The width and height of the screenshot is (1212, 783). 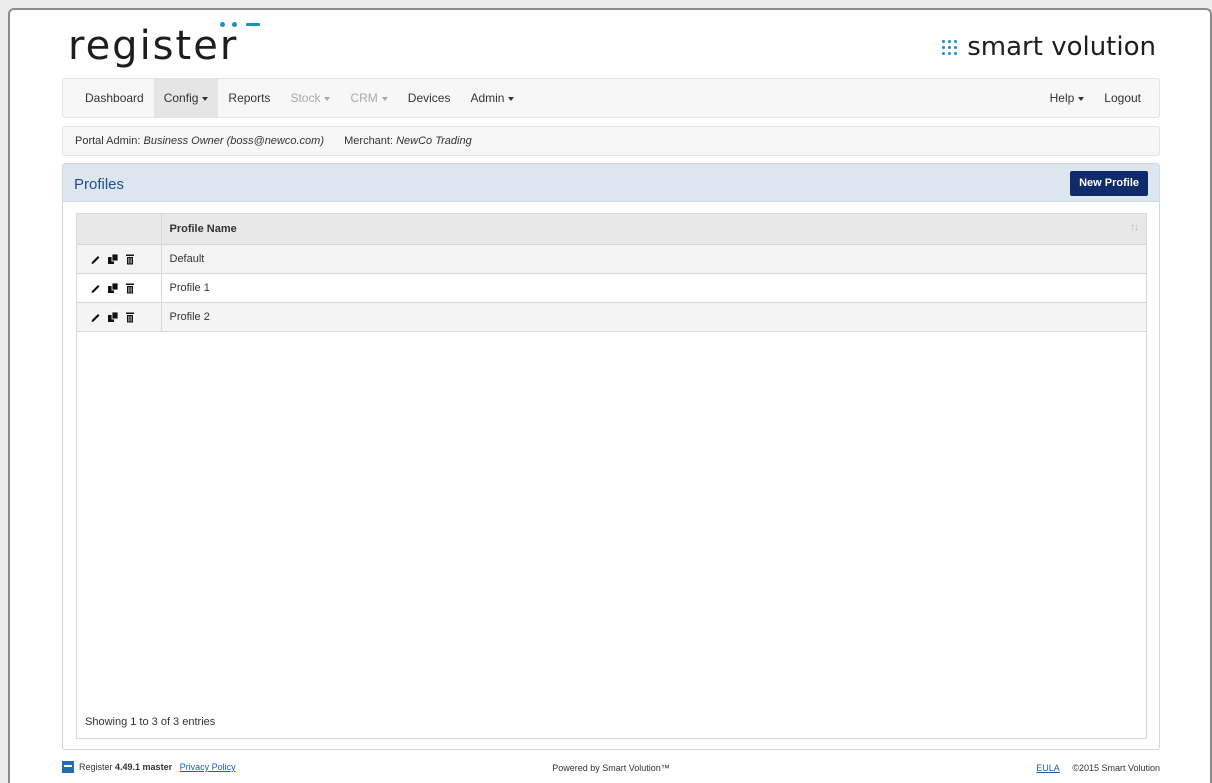 I want to click on nav-crm: CRM, so click(x=368, y=98).